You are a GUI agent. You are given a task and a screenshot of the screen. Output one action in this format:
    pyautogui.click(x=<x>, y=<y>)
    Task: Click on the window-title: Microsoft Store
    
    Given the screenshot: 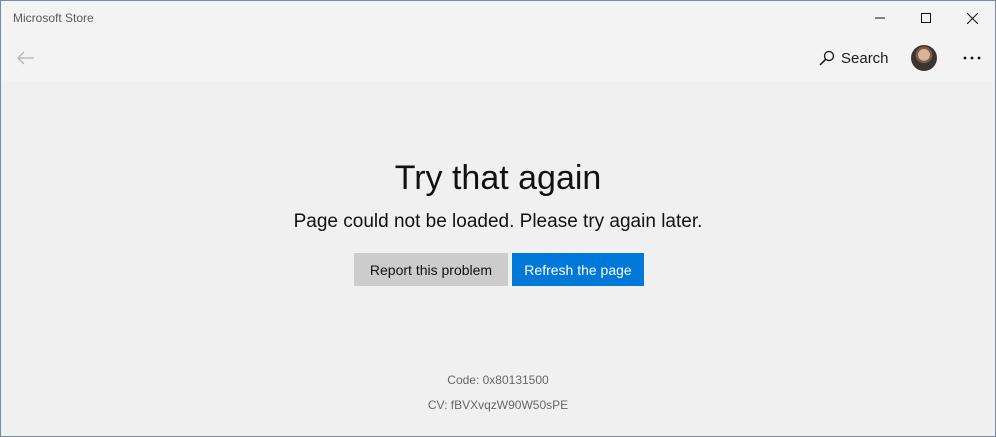 What is the action you would take?
    pyautogui.click(x=53, y=18)
    